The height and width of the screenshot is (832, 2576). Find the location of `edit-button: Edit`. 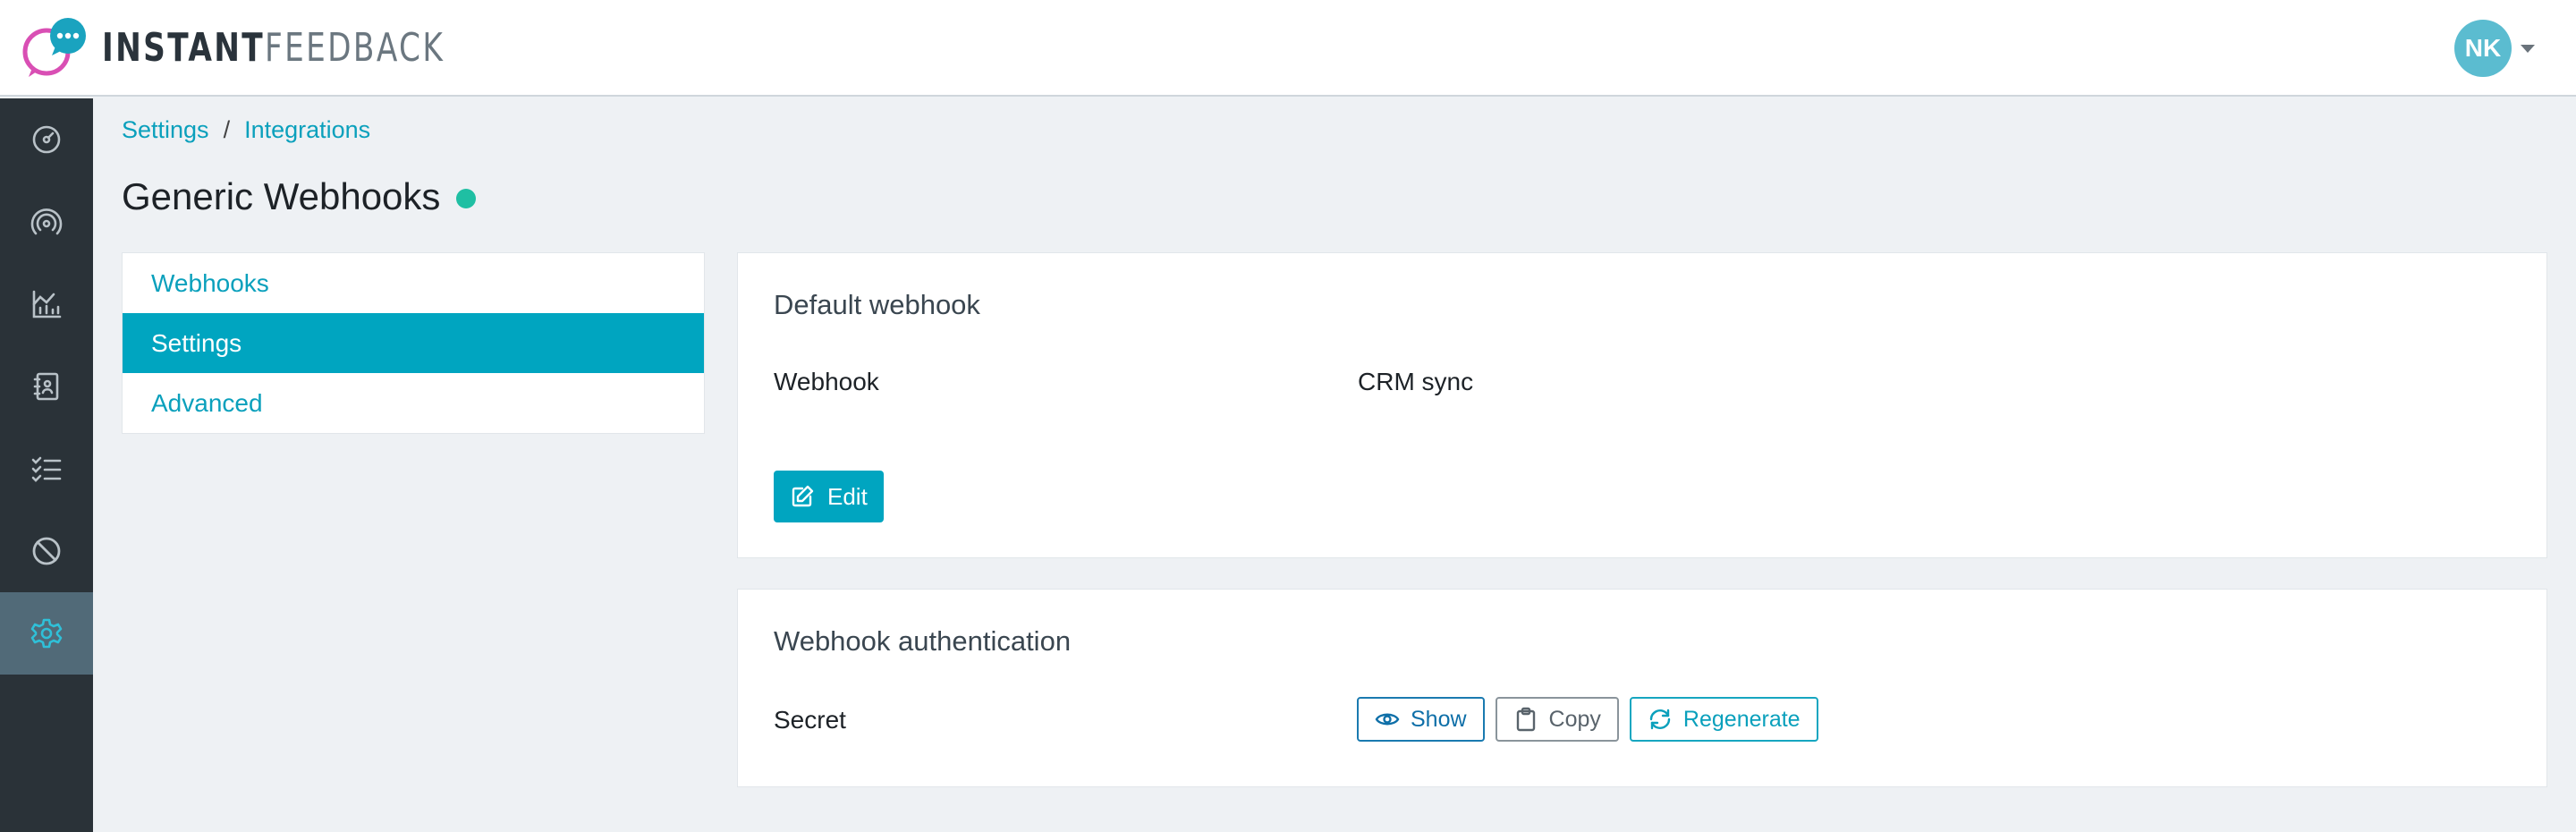

edit-button: Edit is located at coordinates (829, 496).